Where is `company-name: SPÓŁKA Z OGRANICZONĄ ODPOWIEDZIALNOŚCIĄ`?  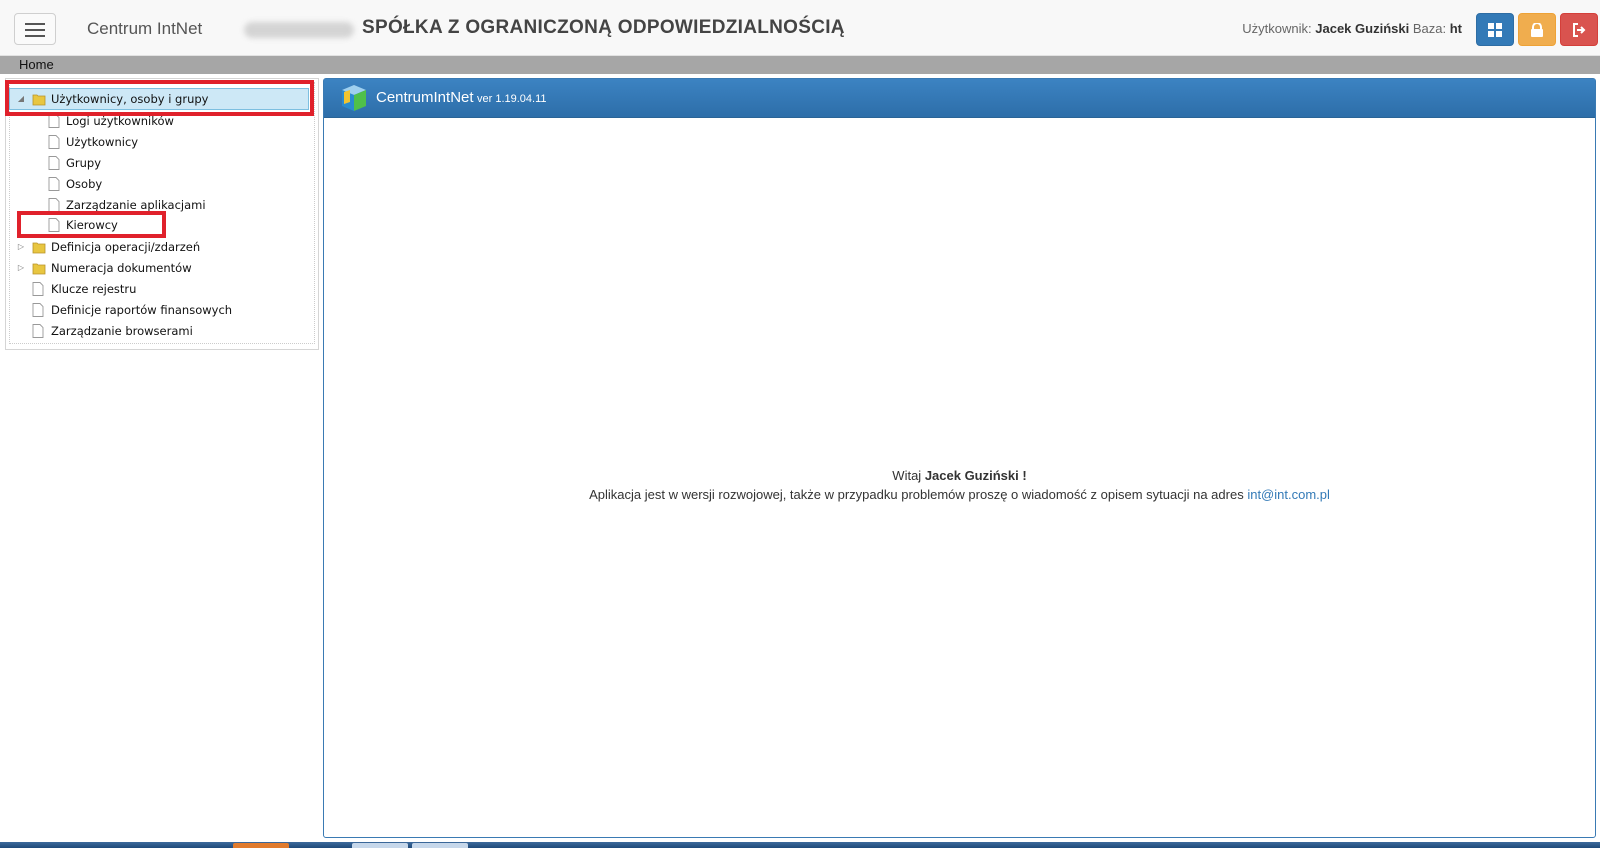 company-name: SPÓŁKA Z OGRANICZONĄ ODPOWIEDZIALNOŚCIĄ is located at coordinates (603, 27).